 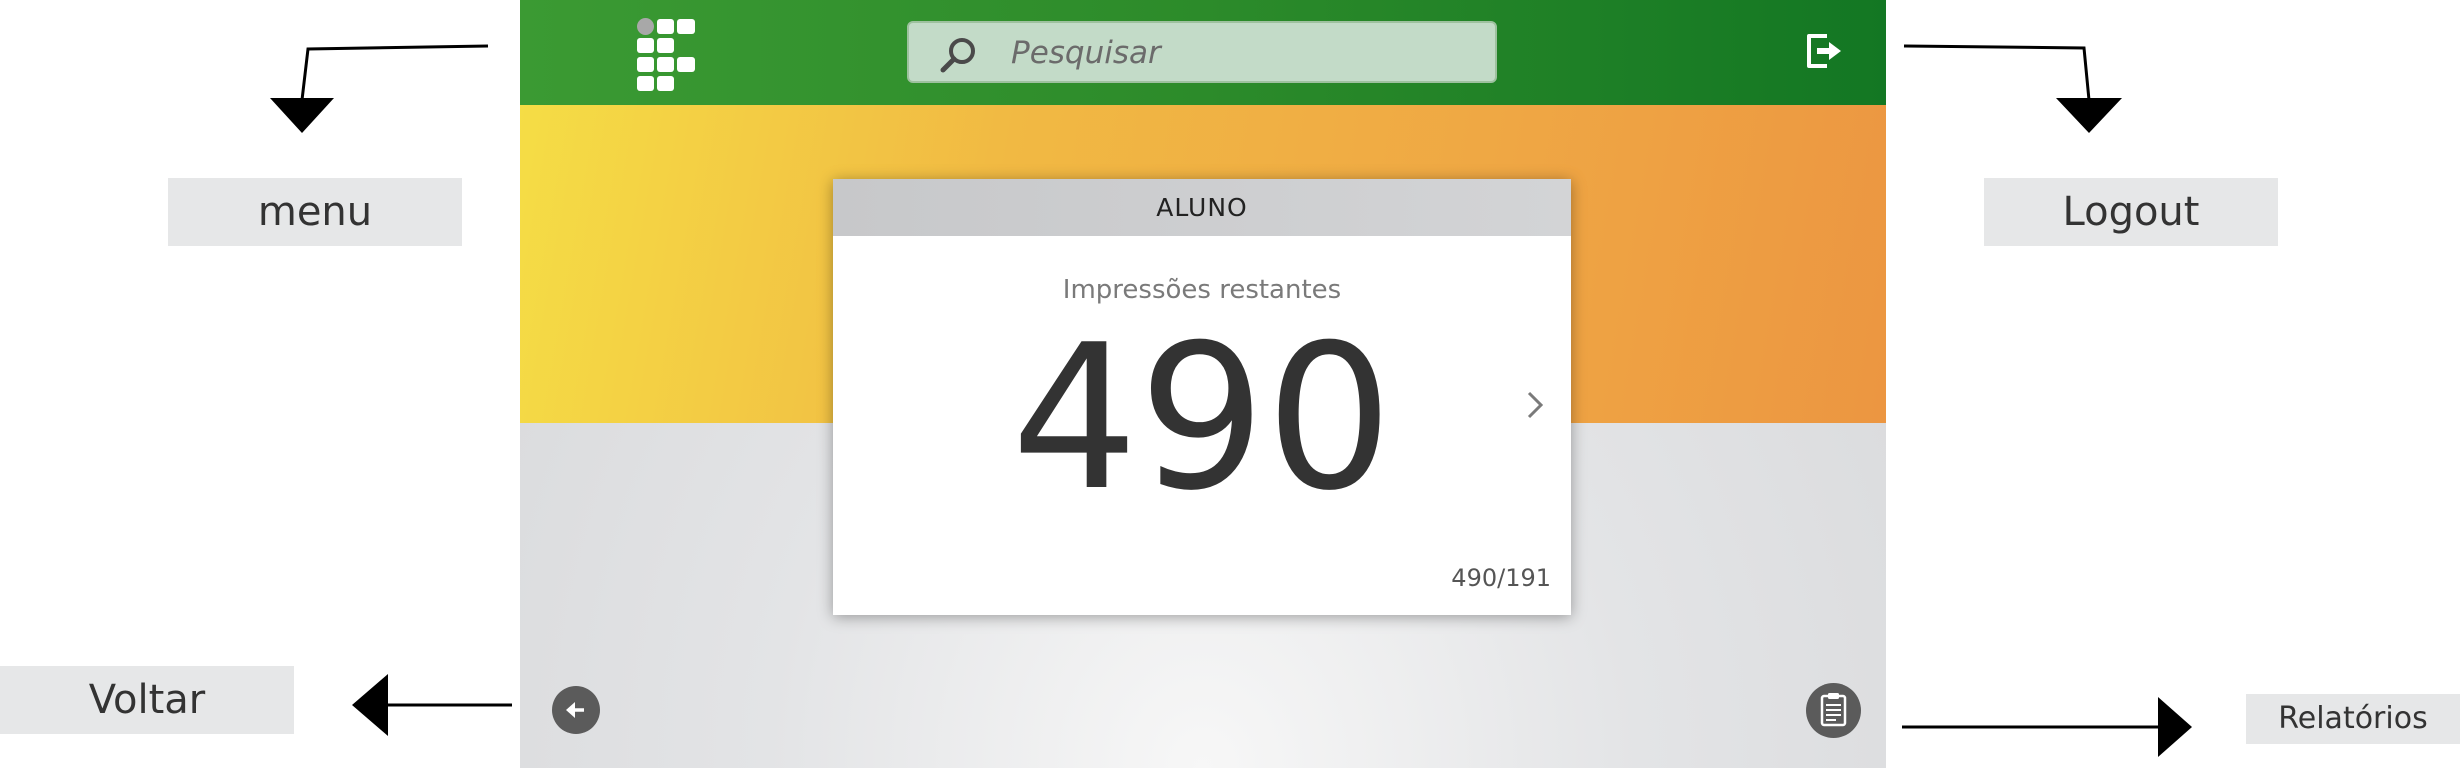 What do you see at coordinates (2353, 719) in the screenshot?
I see `annotation-relatorios-label: Relatórios` at bounding box center [2353, 719].